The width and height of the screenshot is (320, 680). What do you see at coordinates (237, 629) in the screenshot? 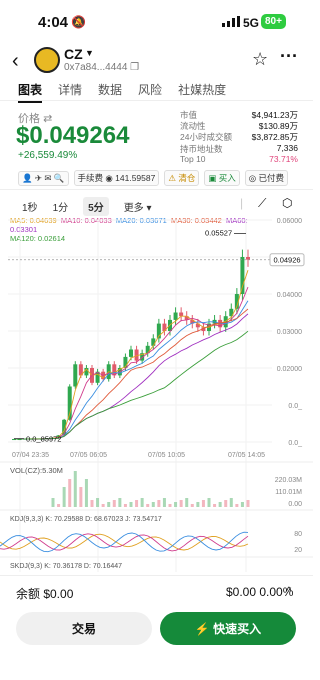
I see `quick-buy-label: 快速买入` at bounding box center [237, 629].